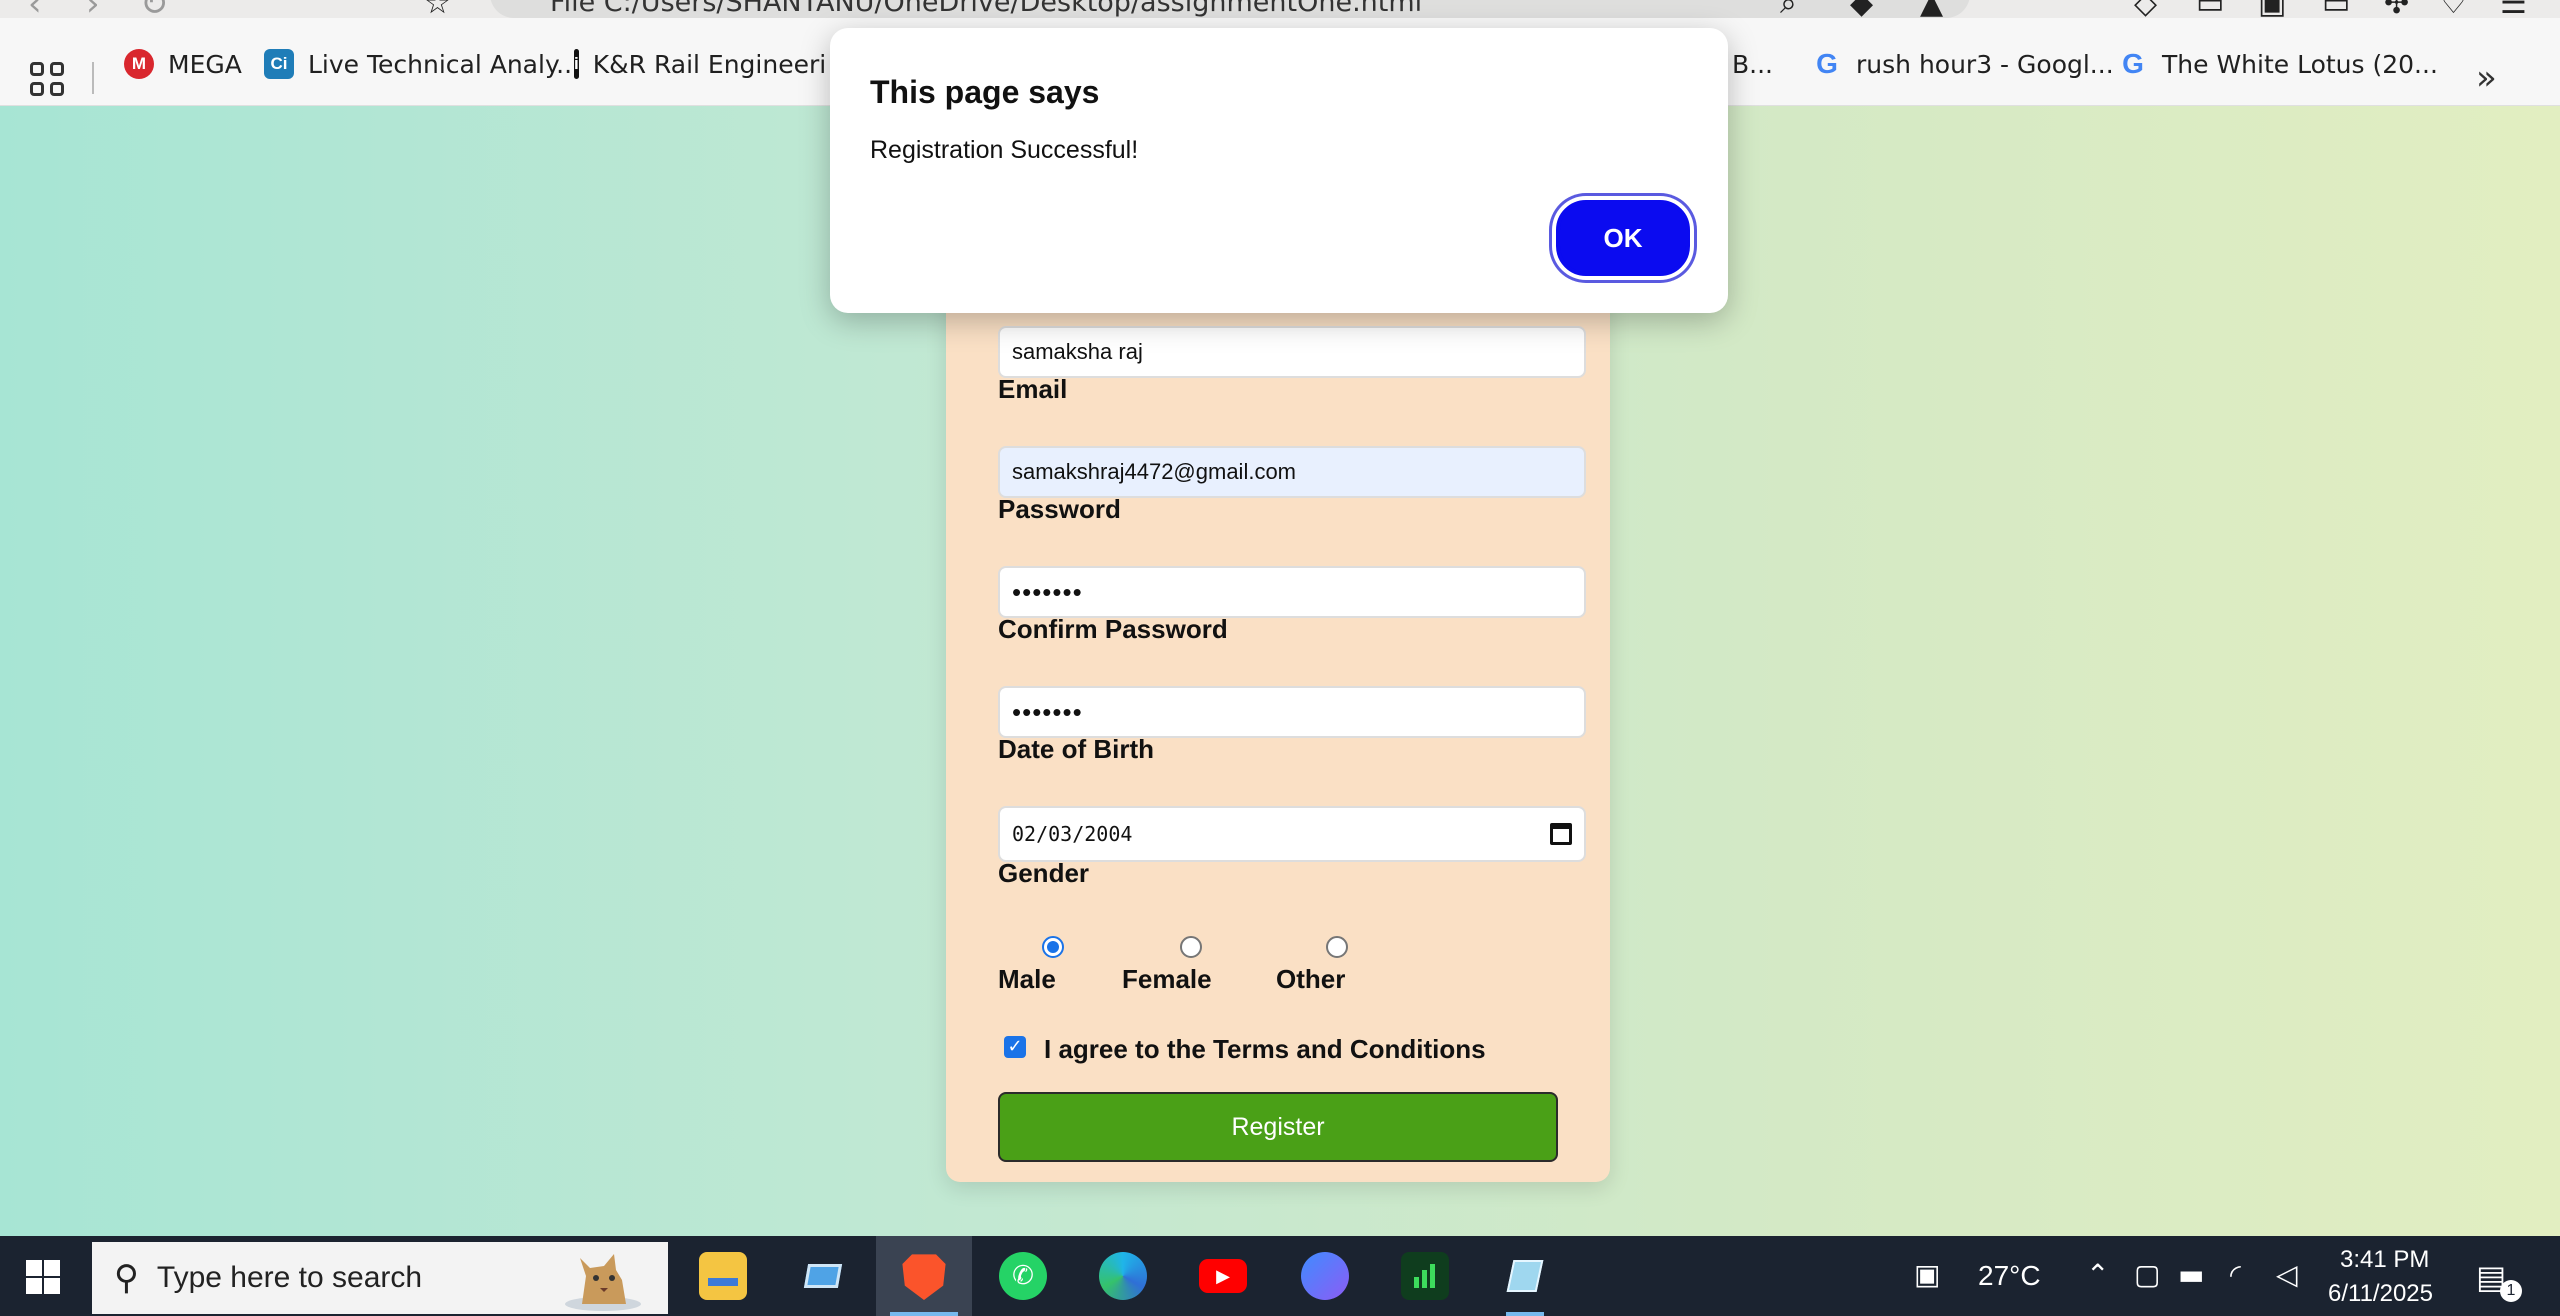 Image resolution: width=2560 pixels, height=1316 pixels. I want to click on taskbar-youtube: ▶, so click(1223, 1276).